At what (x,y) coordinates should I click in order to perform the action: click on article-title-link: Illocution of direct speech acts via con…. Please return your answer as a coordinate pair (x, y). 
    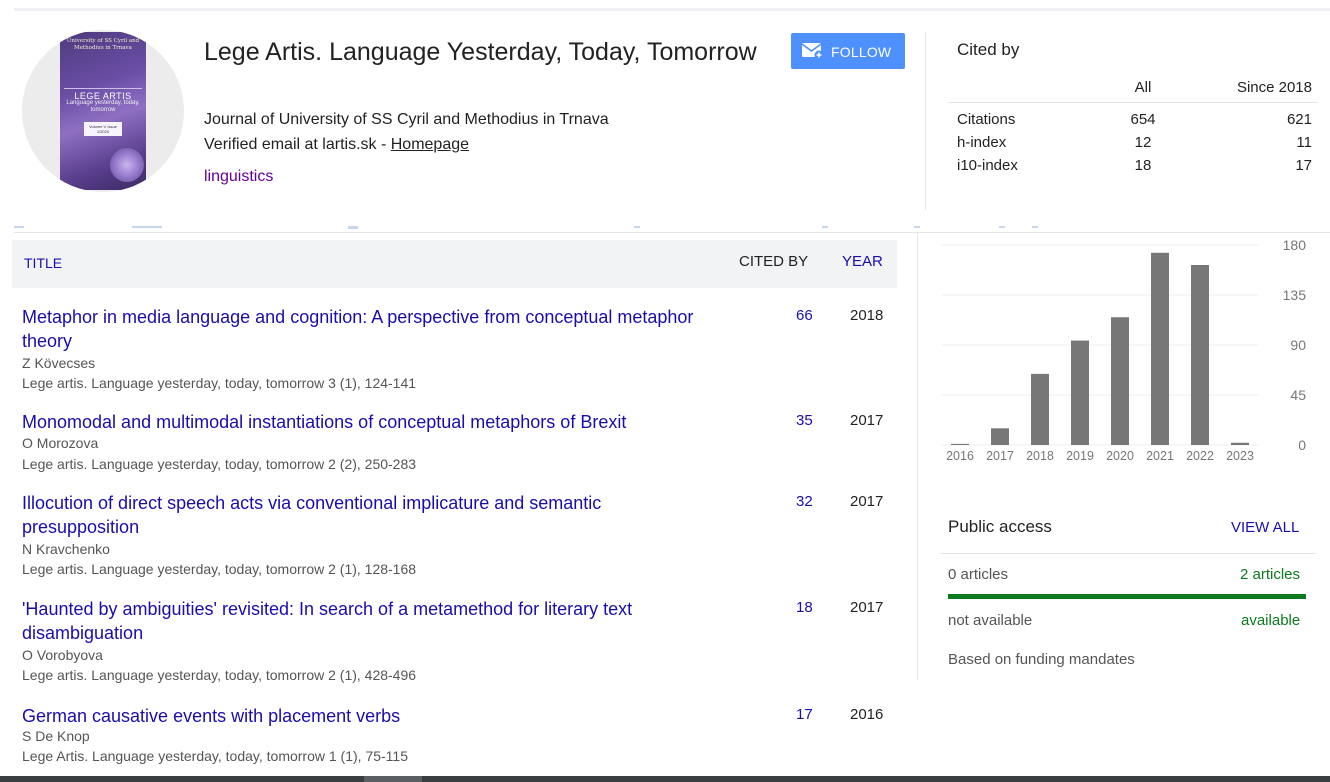
    Looking at the image, I should click on (372, 515).